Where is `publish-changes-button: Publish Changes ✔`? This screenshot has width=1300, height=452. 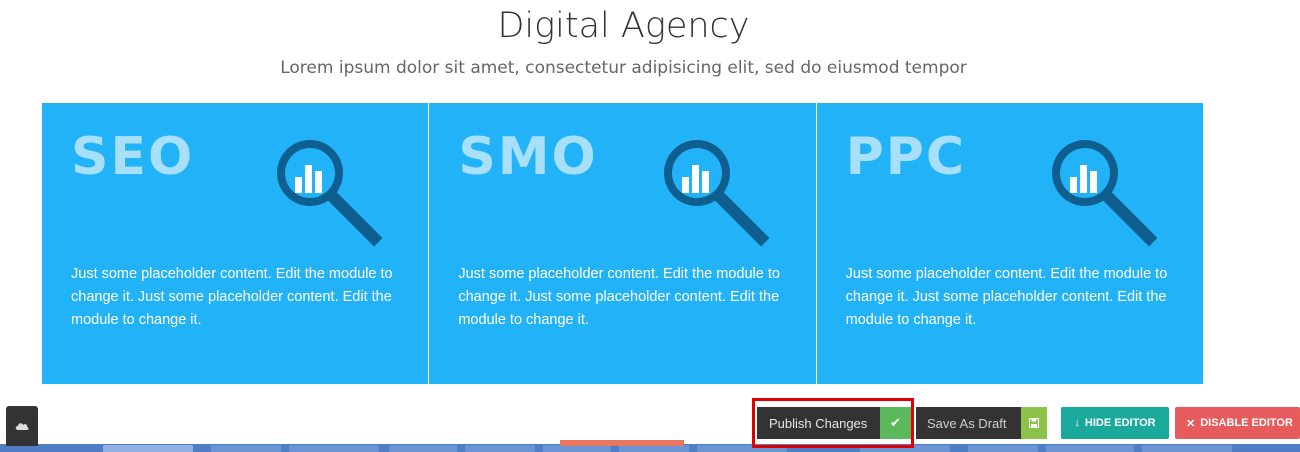
publish-changes-button: Publish Changes ✔ is located at coordinates (834, 423).